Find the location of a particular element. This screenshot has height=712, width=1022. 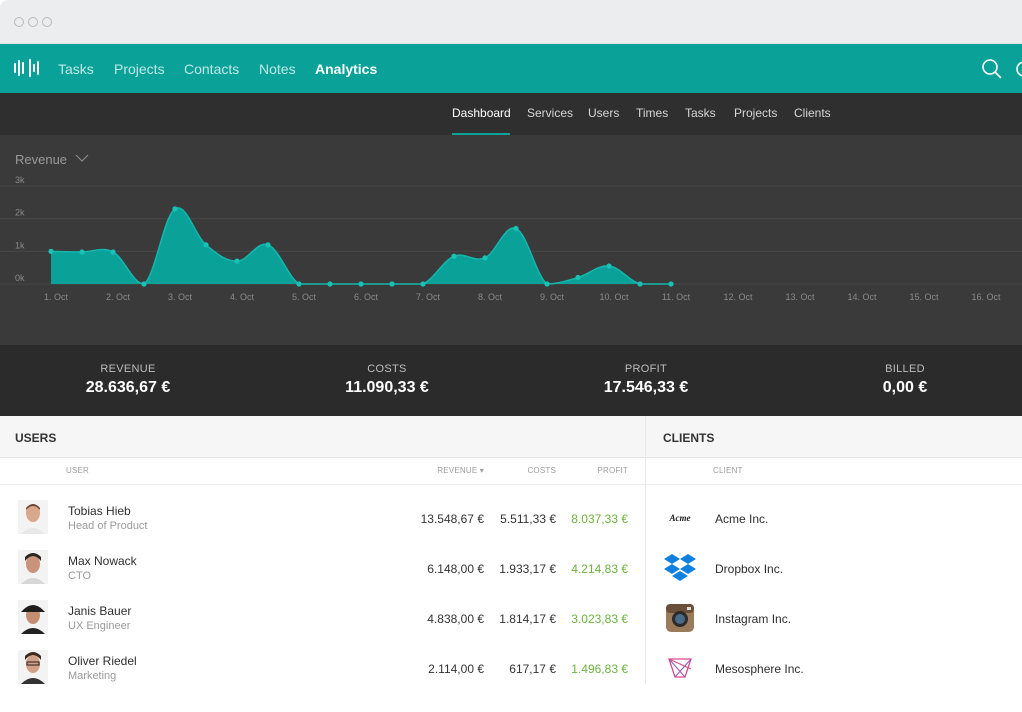

x-tick-label: 16. Oct is located at coordinates (986, 297).